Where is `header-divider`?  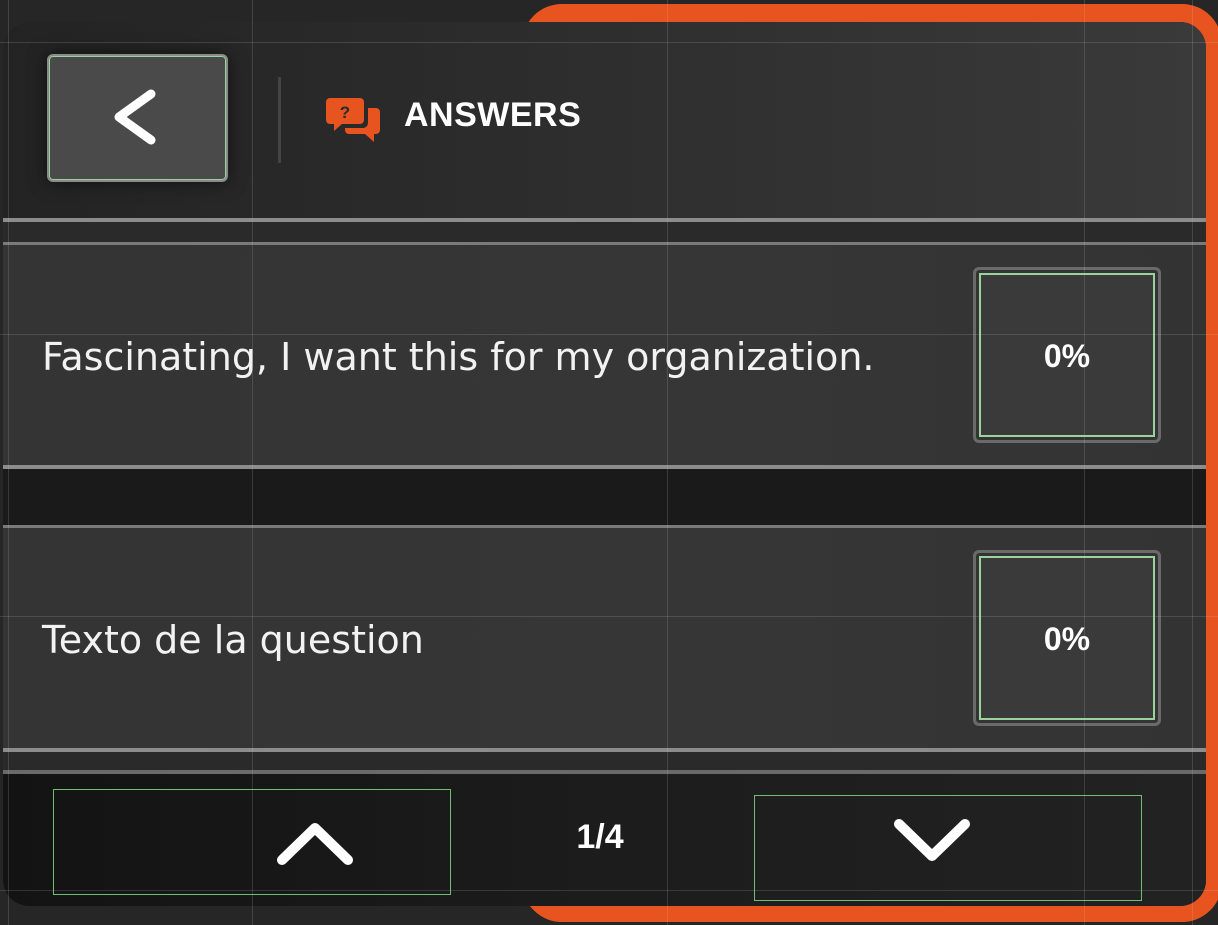 header-divider is located at coordinates (279, 120).